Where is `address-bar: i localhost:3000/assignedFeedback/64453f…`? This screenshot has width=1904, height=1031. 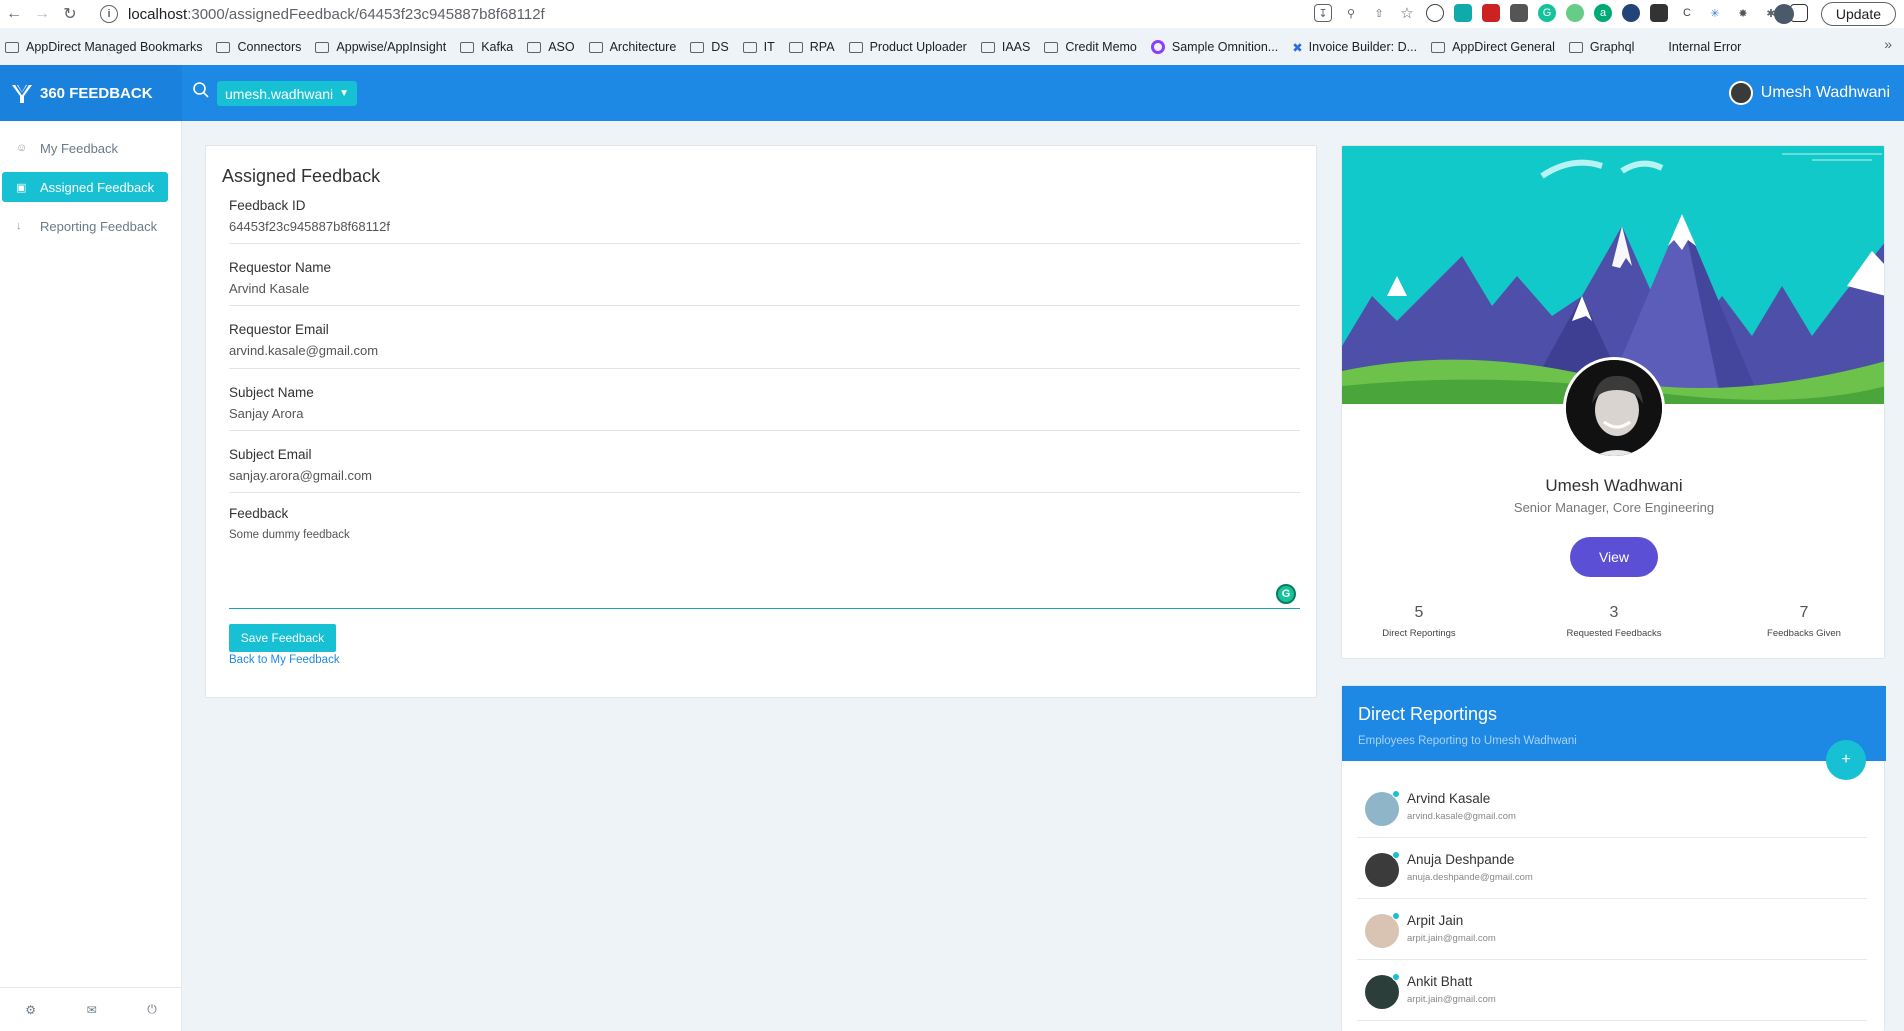 address-bar: i localhost:3000/assignedFeedback/64453f… is located at coordinates (322, 14).